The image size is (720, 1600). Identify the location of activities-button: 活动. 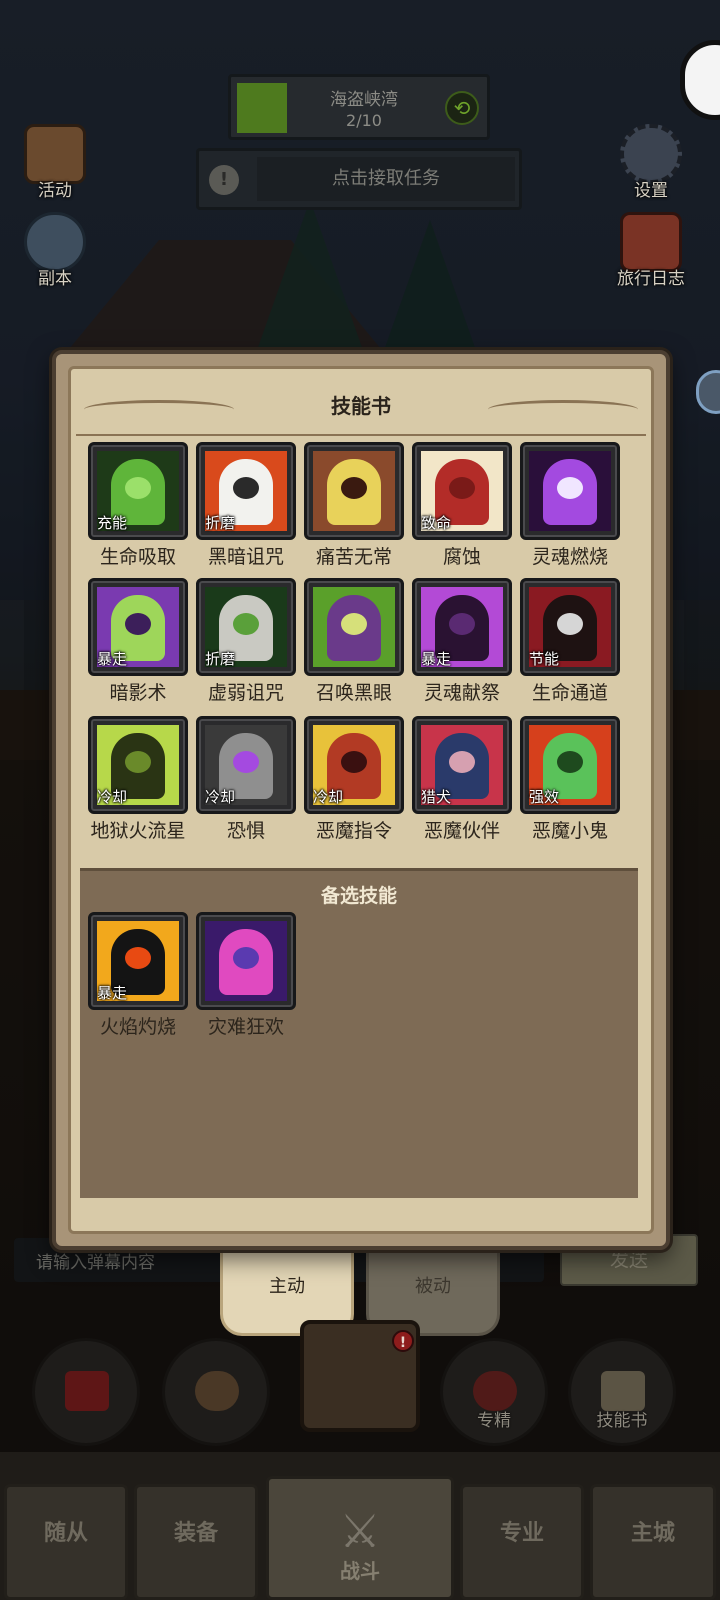
(55, 162).